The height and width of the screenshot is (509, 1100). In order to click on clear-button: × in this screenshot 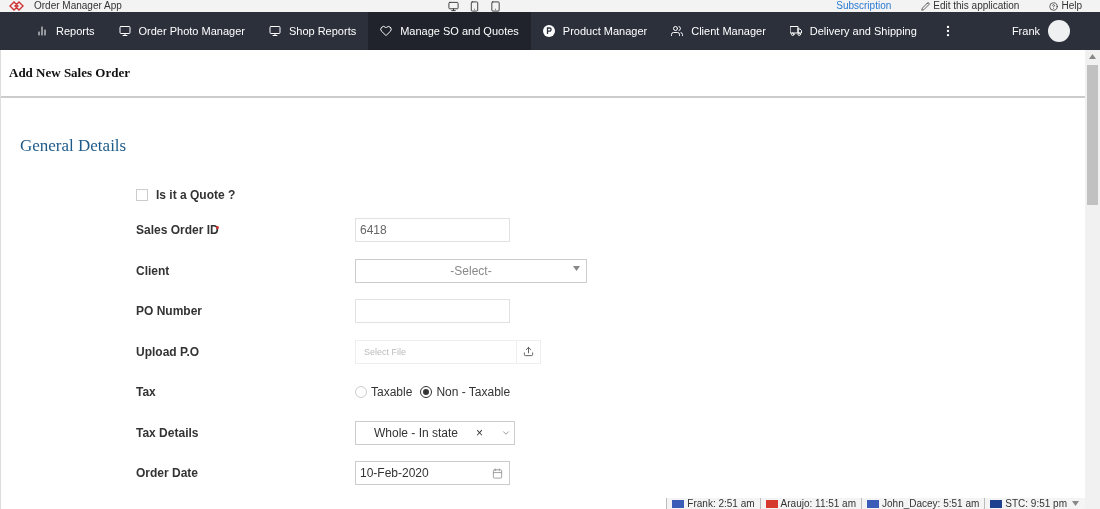, I will do `click(480, 432)`.